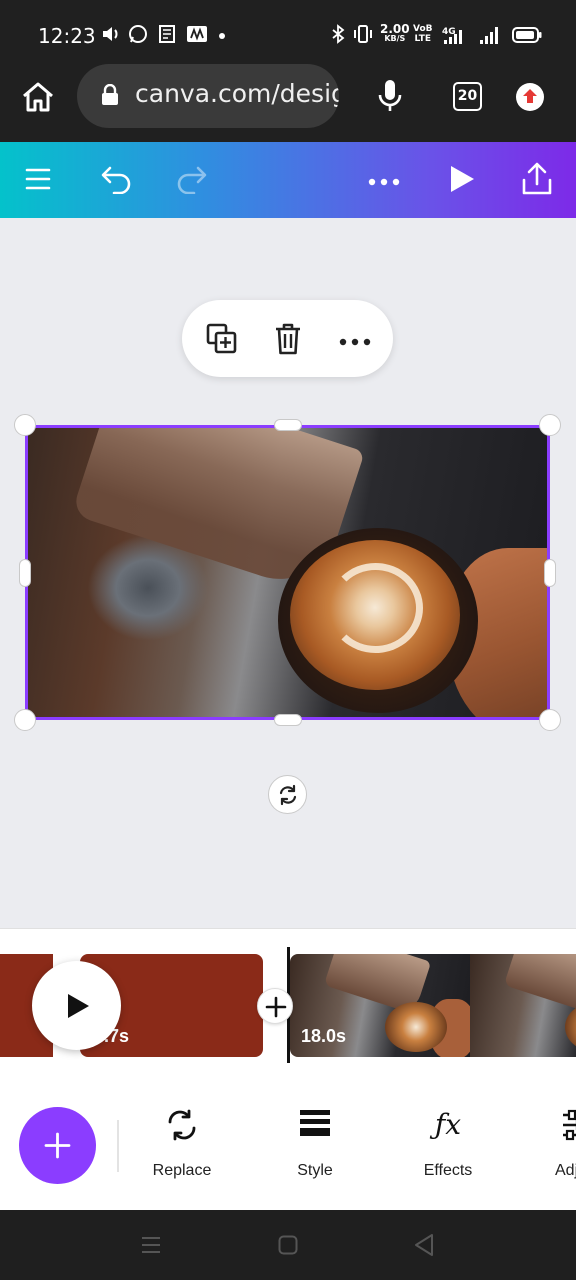 This screenshot has width=576, height=1280. Describe the element at coordinates (237, 93) in the screenshot. I see `url-text: canva.com/design` at that location.